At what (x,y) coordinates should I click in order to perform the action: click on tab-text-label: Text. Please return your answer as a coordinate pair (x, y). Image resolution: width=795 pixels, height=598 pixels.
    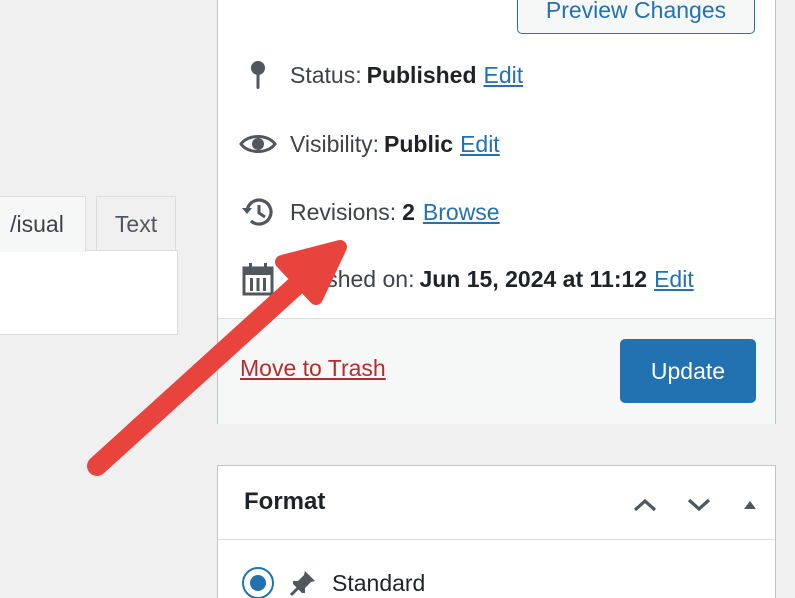
    Looking at the image, I should click on (136, 223).